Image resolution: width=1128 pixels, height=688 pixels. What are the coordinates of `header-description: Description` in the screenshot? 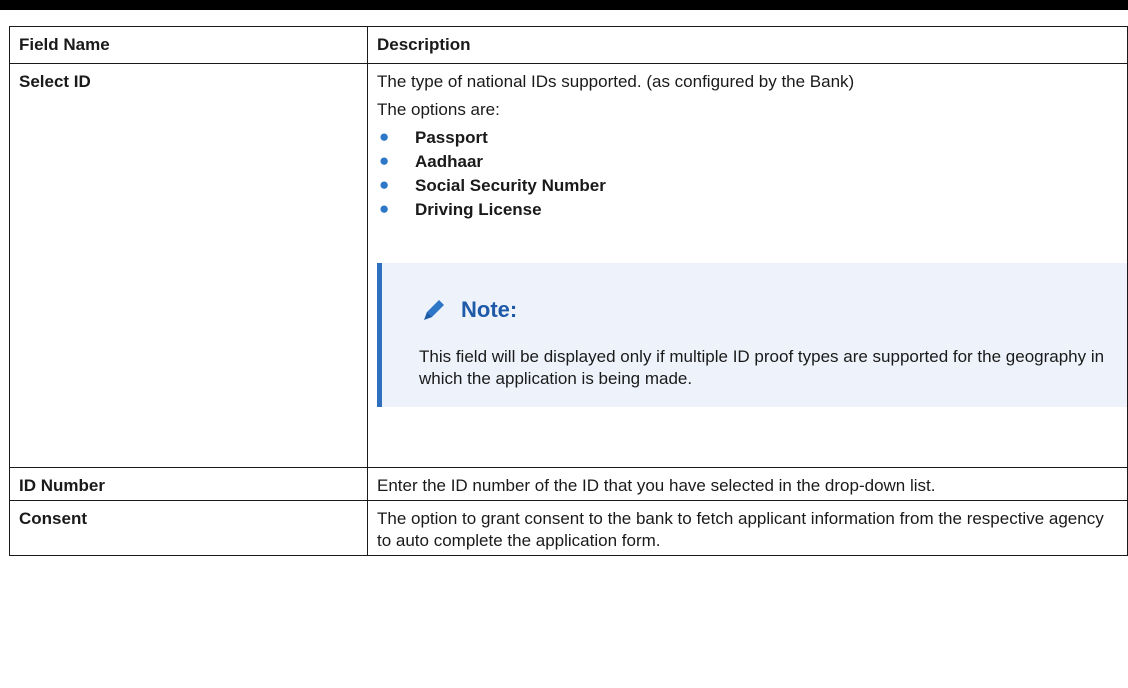 It's located at (747, 45).